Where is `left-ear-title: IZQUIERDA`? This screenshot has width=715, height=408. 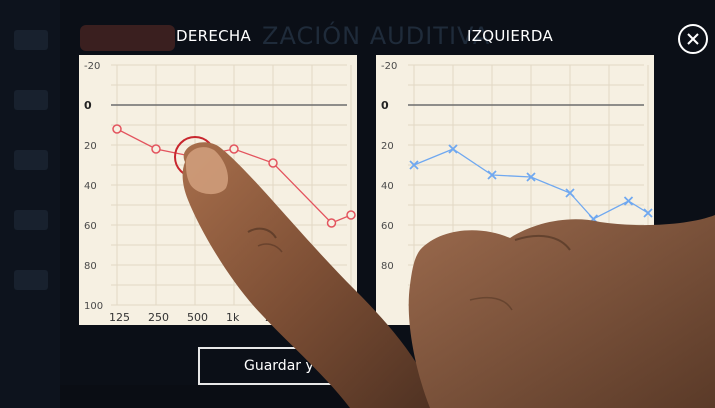 left-ear-title: IZQUIERDA is located at coordinates (510, 36).